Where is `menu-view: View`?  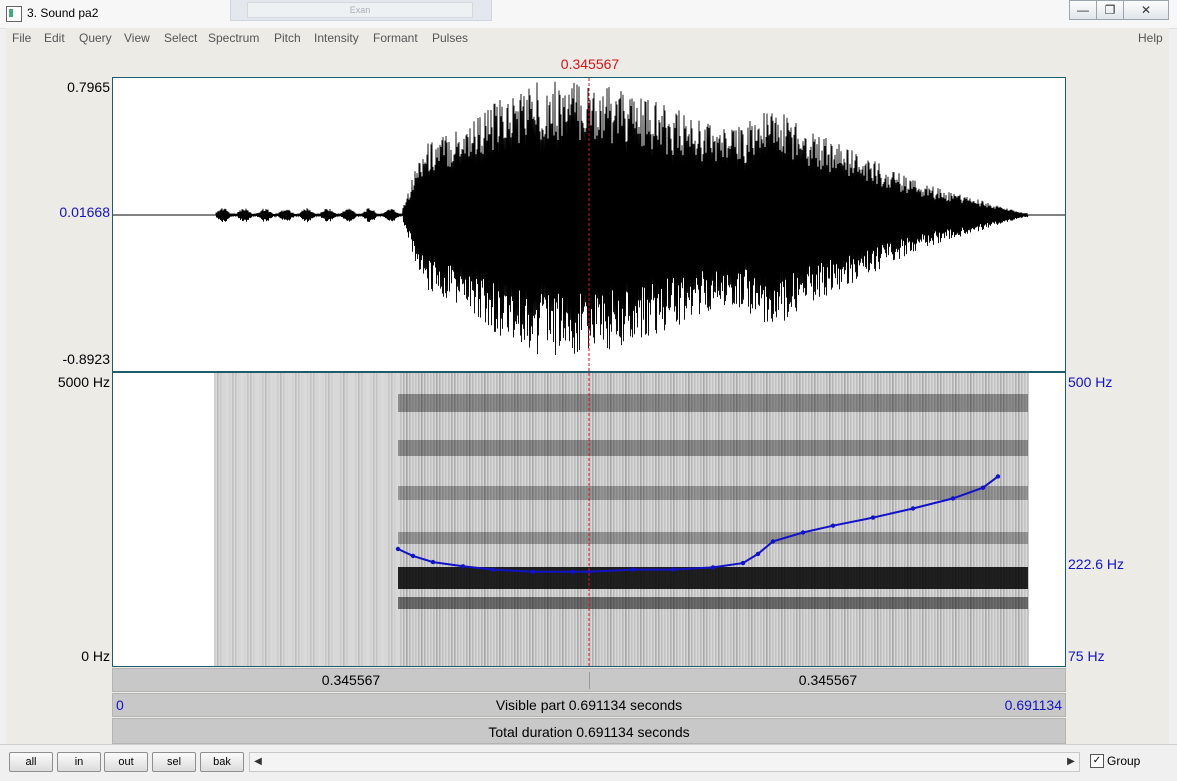 menu-view: View is located at coordinates (137, 38).